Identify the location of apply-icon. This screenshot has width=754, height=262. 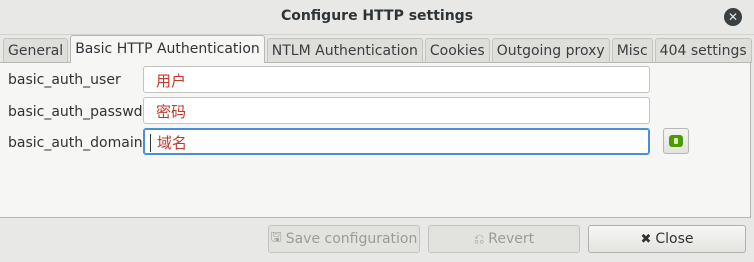
(676, 141).